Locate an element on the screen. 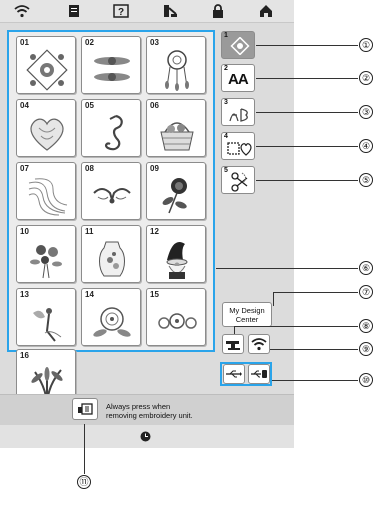 Image resolution: width=390 pixels, height=507 pixels. embroidery-unit-icon is located at coordinates (85, 409).